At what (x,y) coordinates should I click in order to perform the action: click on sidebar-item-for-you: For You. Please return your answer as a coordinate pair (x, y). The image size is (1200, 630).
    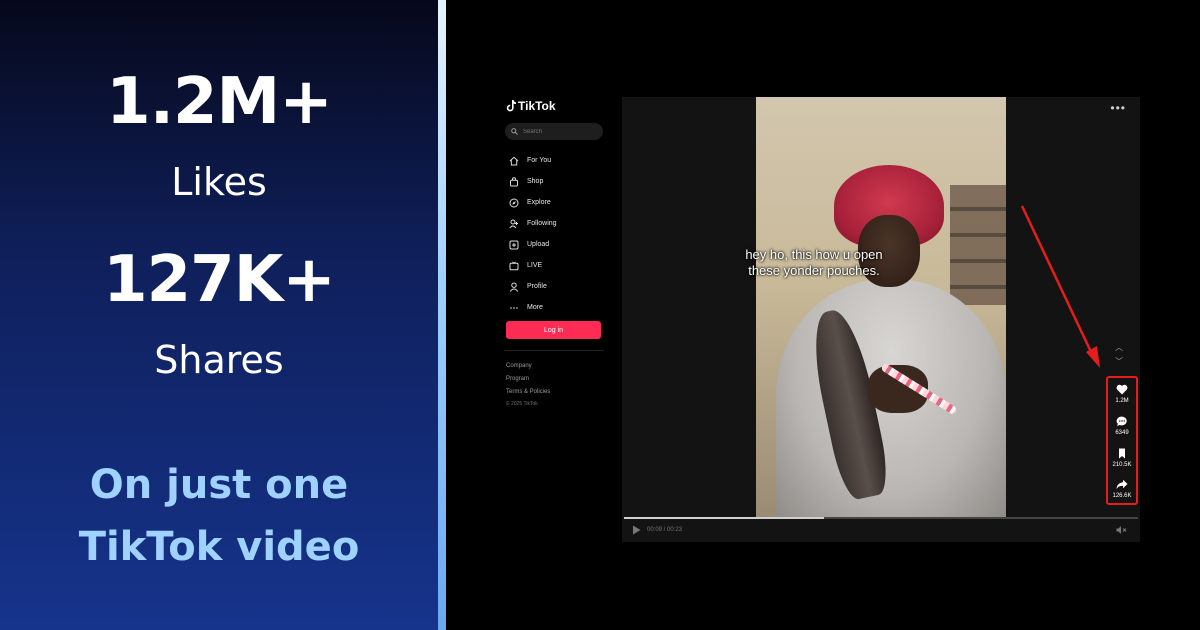
    Looking at the image, I should click on (532, 160).